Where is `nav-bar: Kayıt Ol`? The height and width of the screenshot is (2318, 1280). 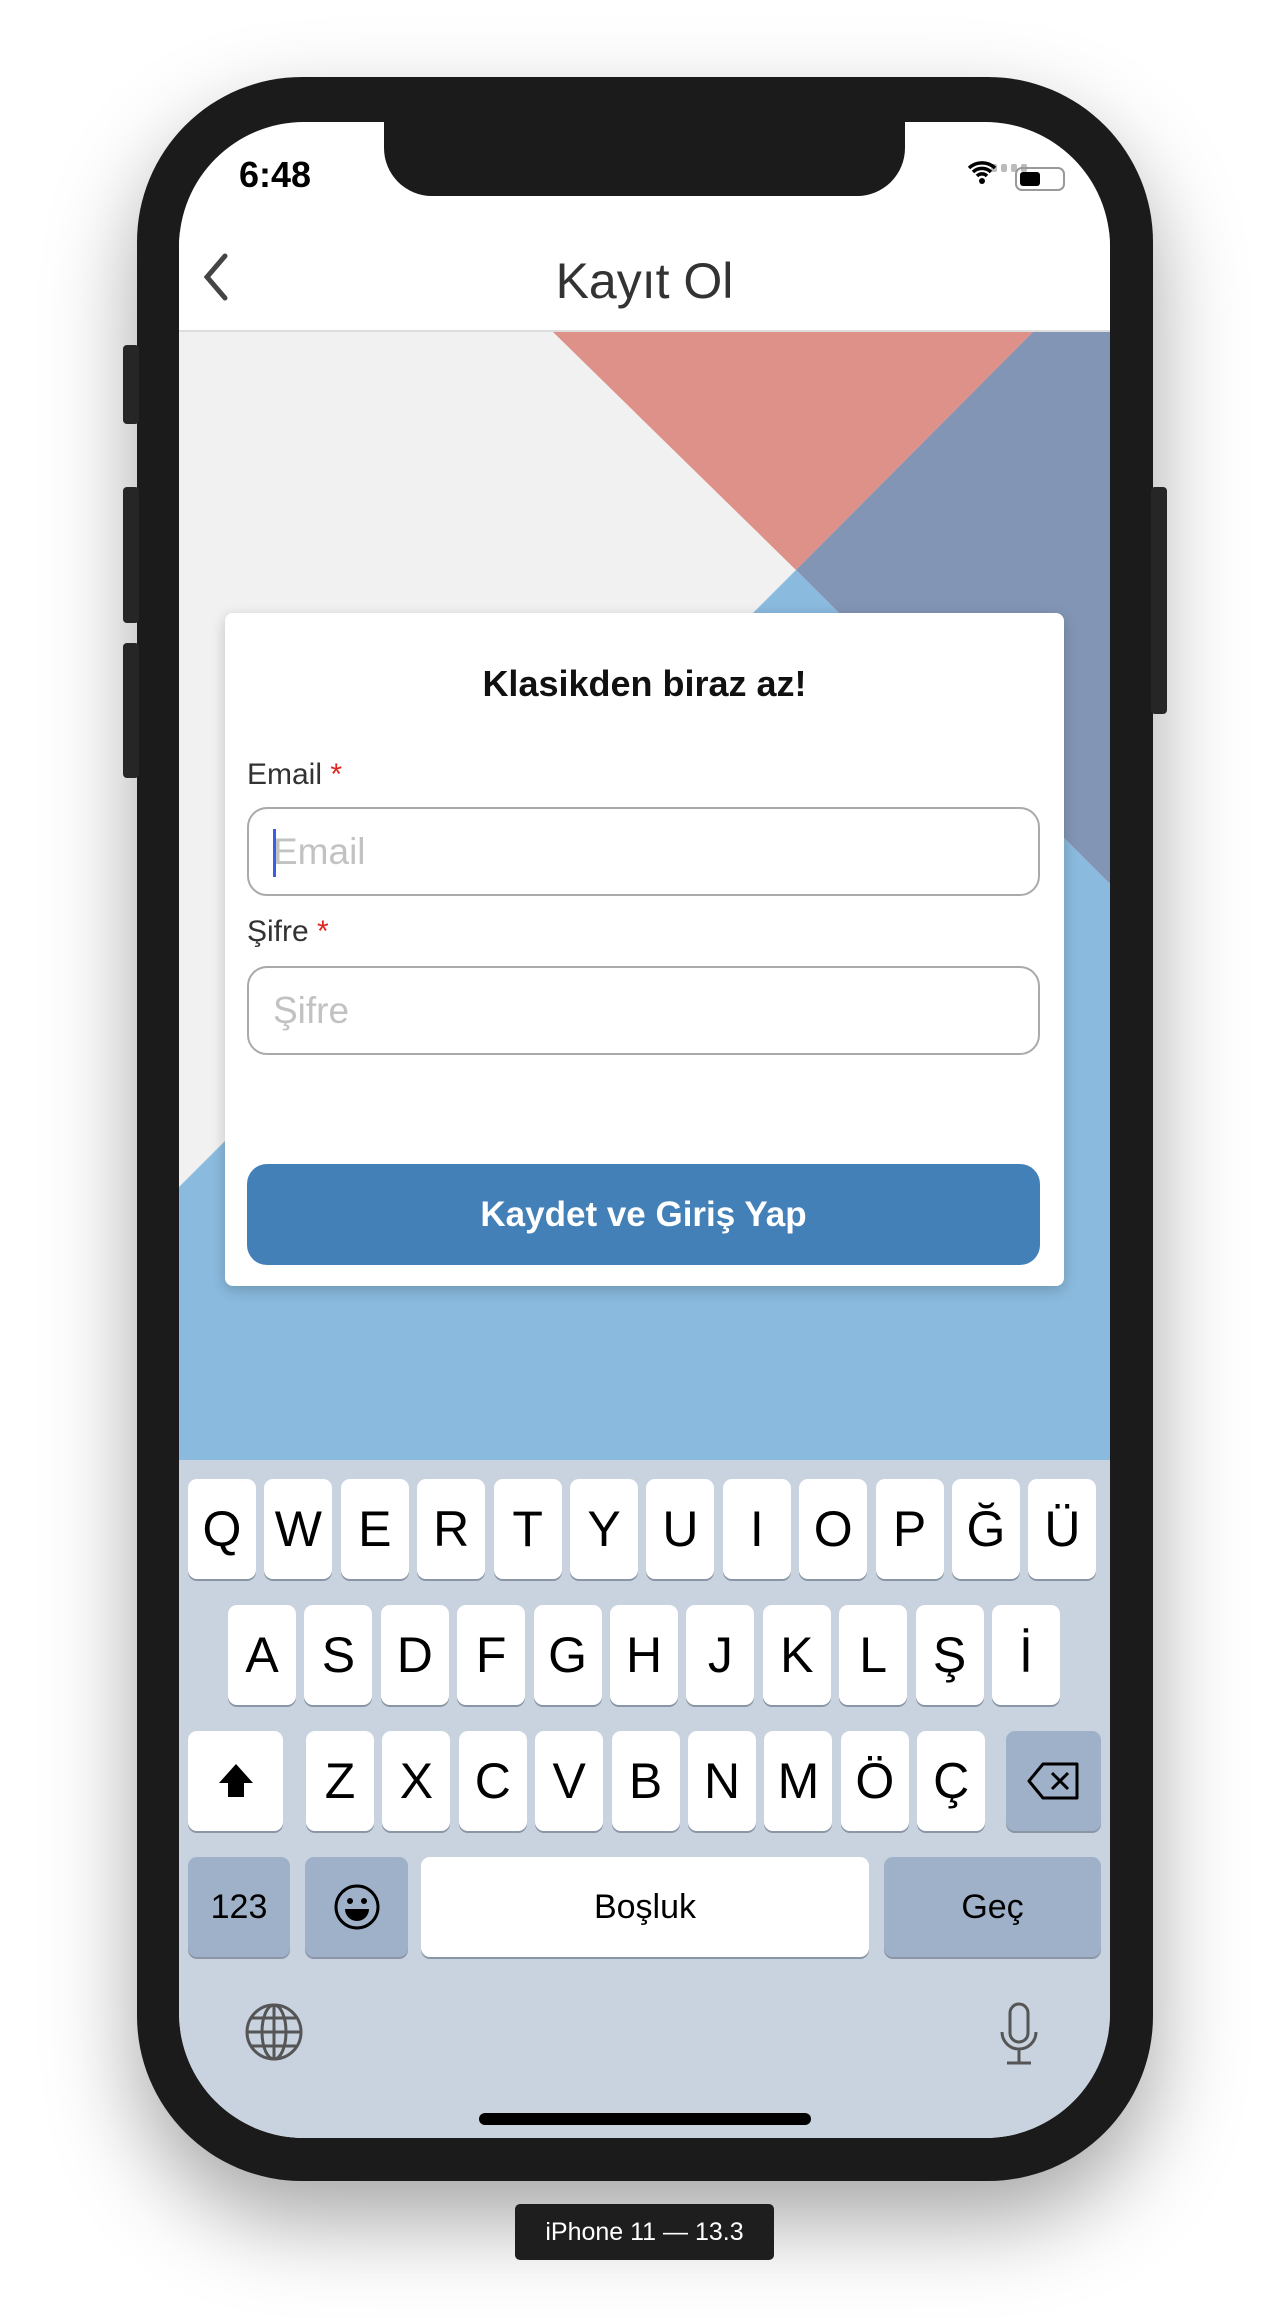
nav-bar: Kayıt Ol is located at coordinates (644, 282).